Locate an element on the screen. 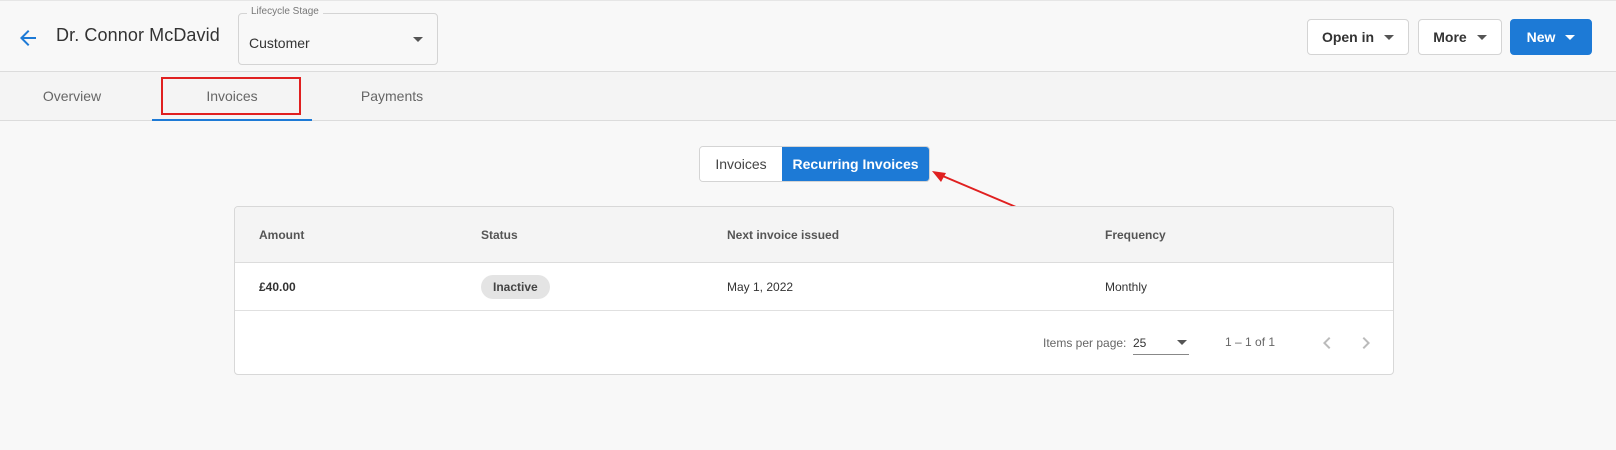 The height and width of the screenshot is (450, 1616). items-per-page-select: 25 is located at coordinates (1161, 343).